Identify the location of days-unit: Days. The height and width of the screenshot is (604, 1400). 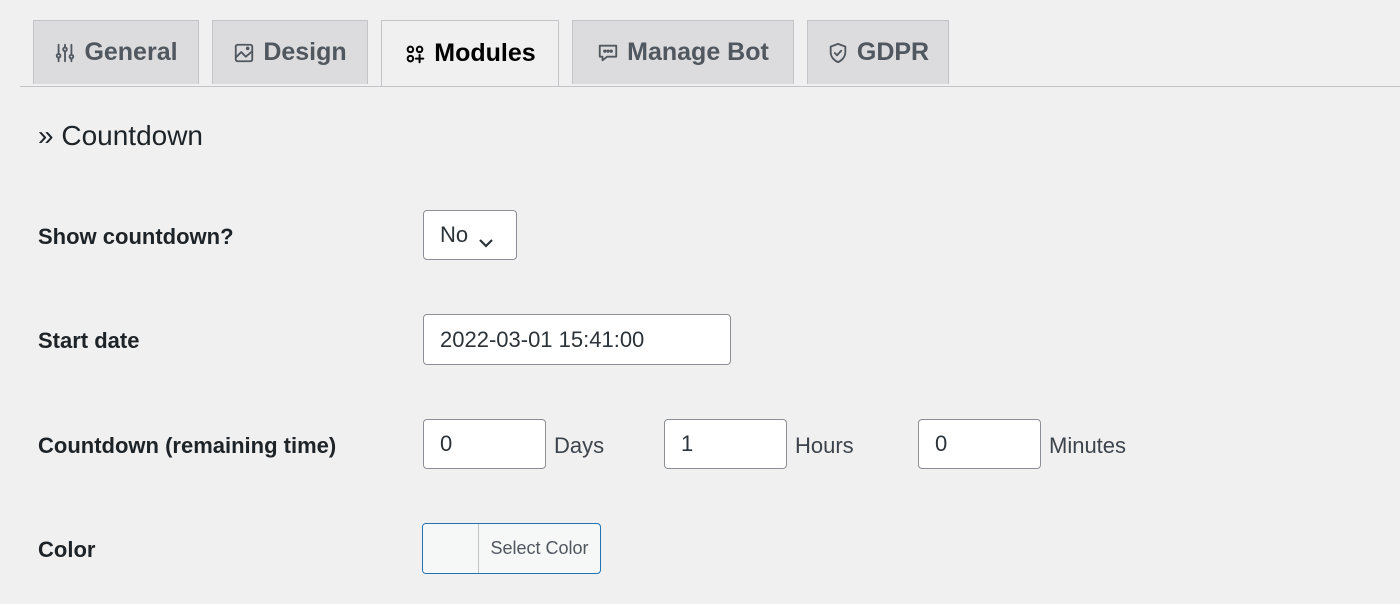
(579, 445).